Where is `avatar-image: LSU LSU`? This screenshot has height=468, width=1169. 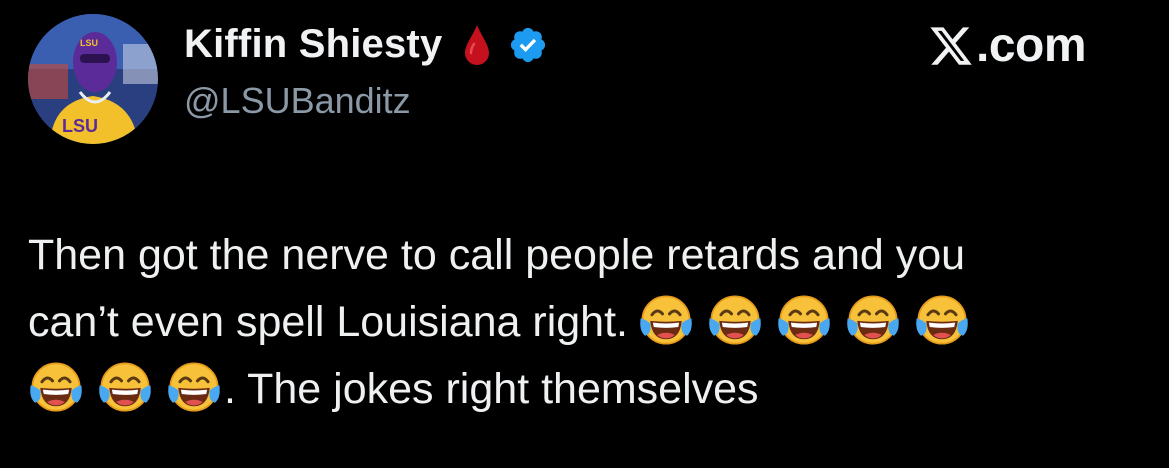
avatar-image: LSU LSU is located at coordinates (93, 79).